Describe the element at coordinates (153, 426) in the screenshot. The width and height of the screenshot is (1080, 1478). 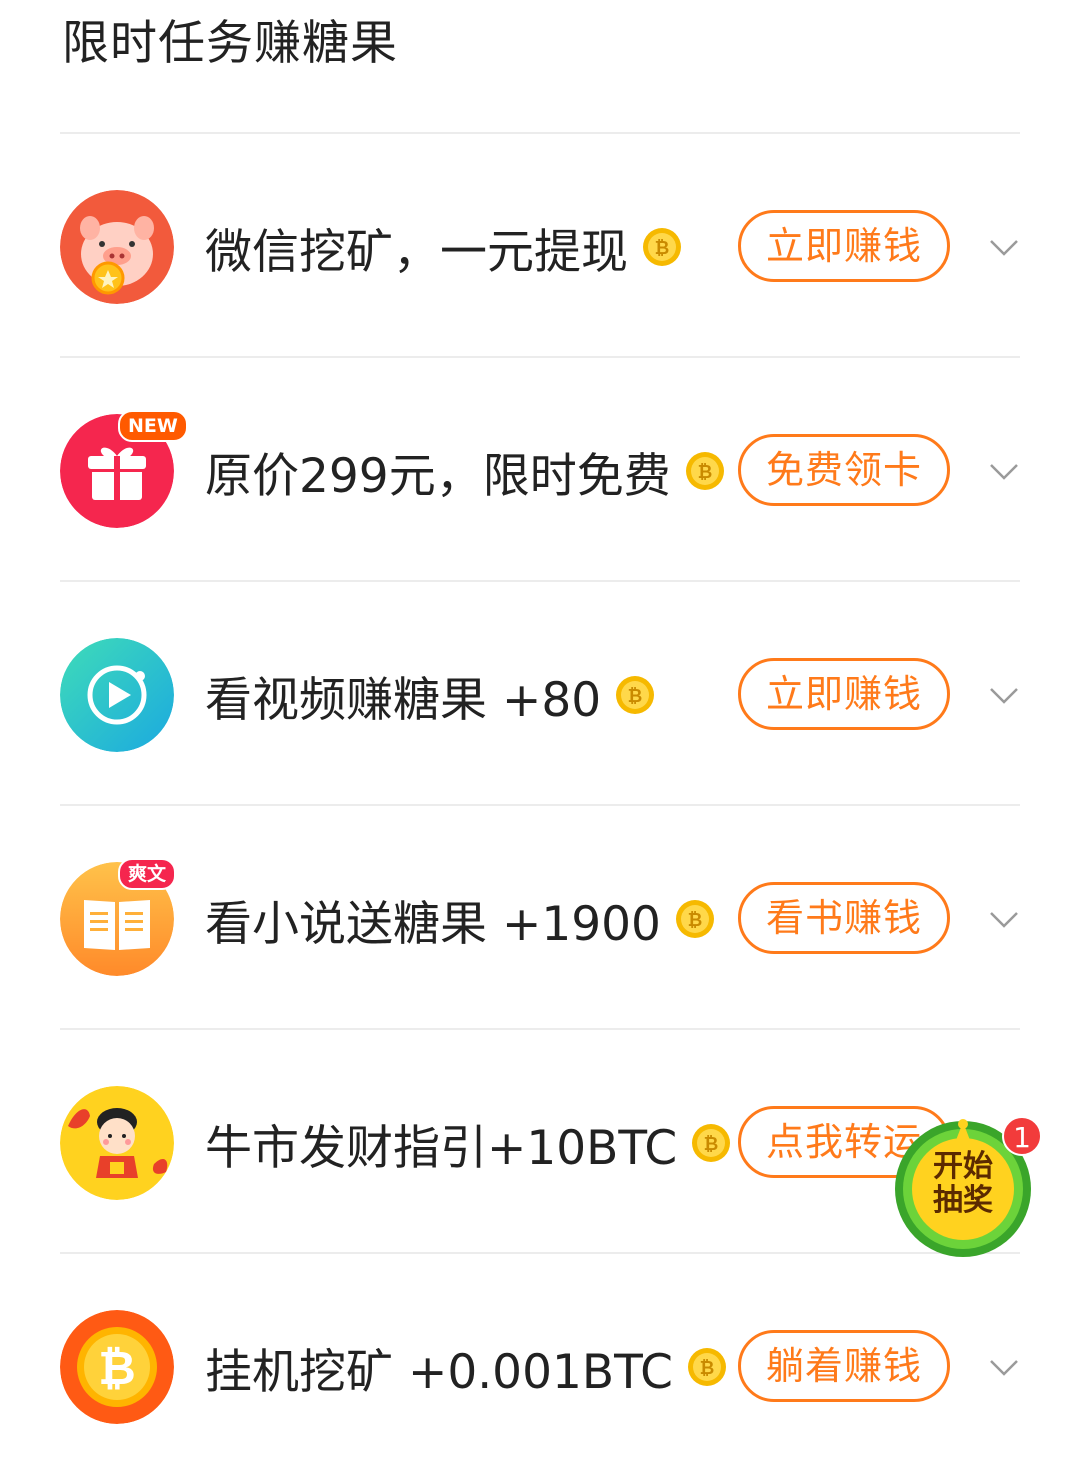
I see `new-badge: NEW` at that location.